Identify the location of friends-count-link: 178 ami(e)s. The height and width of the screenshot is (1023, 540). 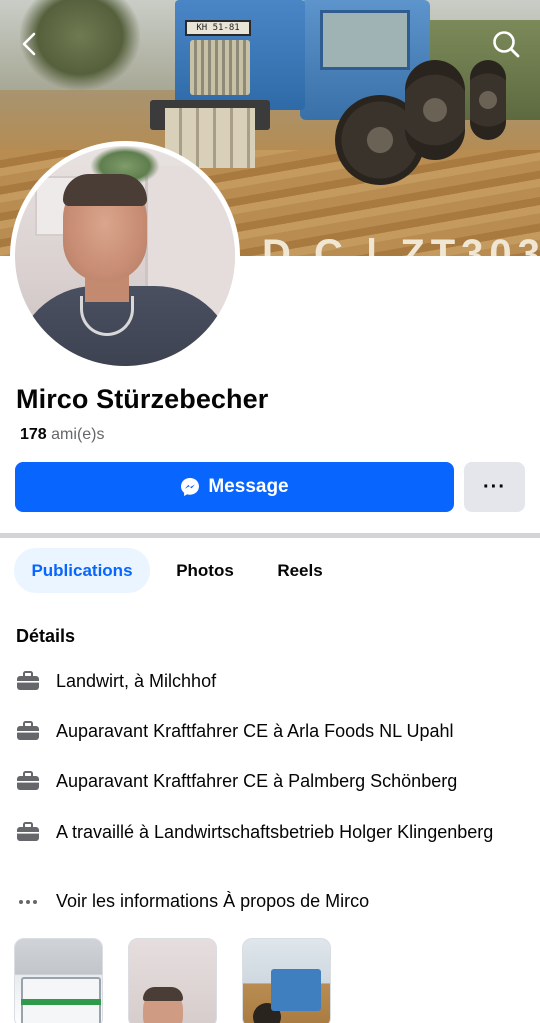
(62, 435).